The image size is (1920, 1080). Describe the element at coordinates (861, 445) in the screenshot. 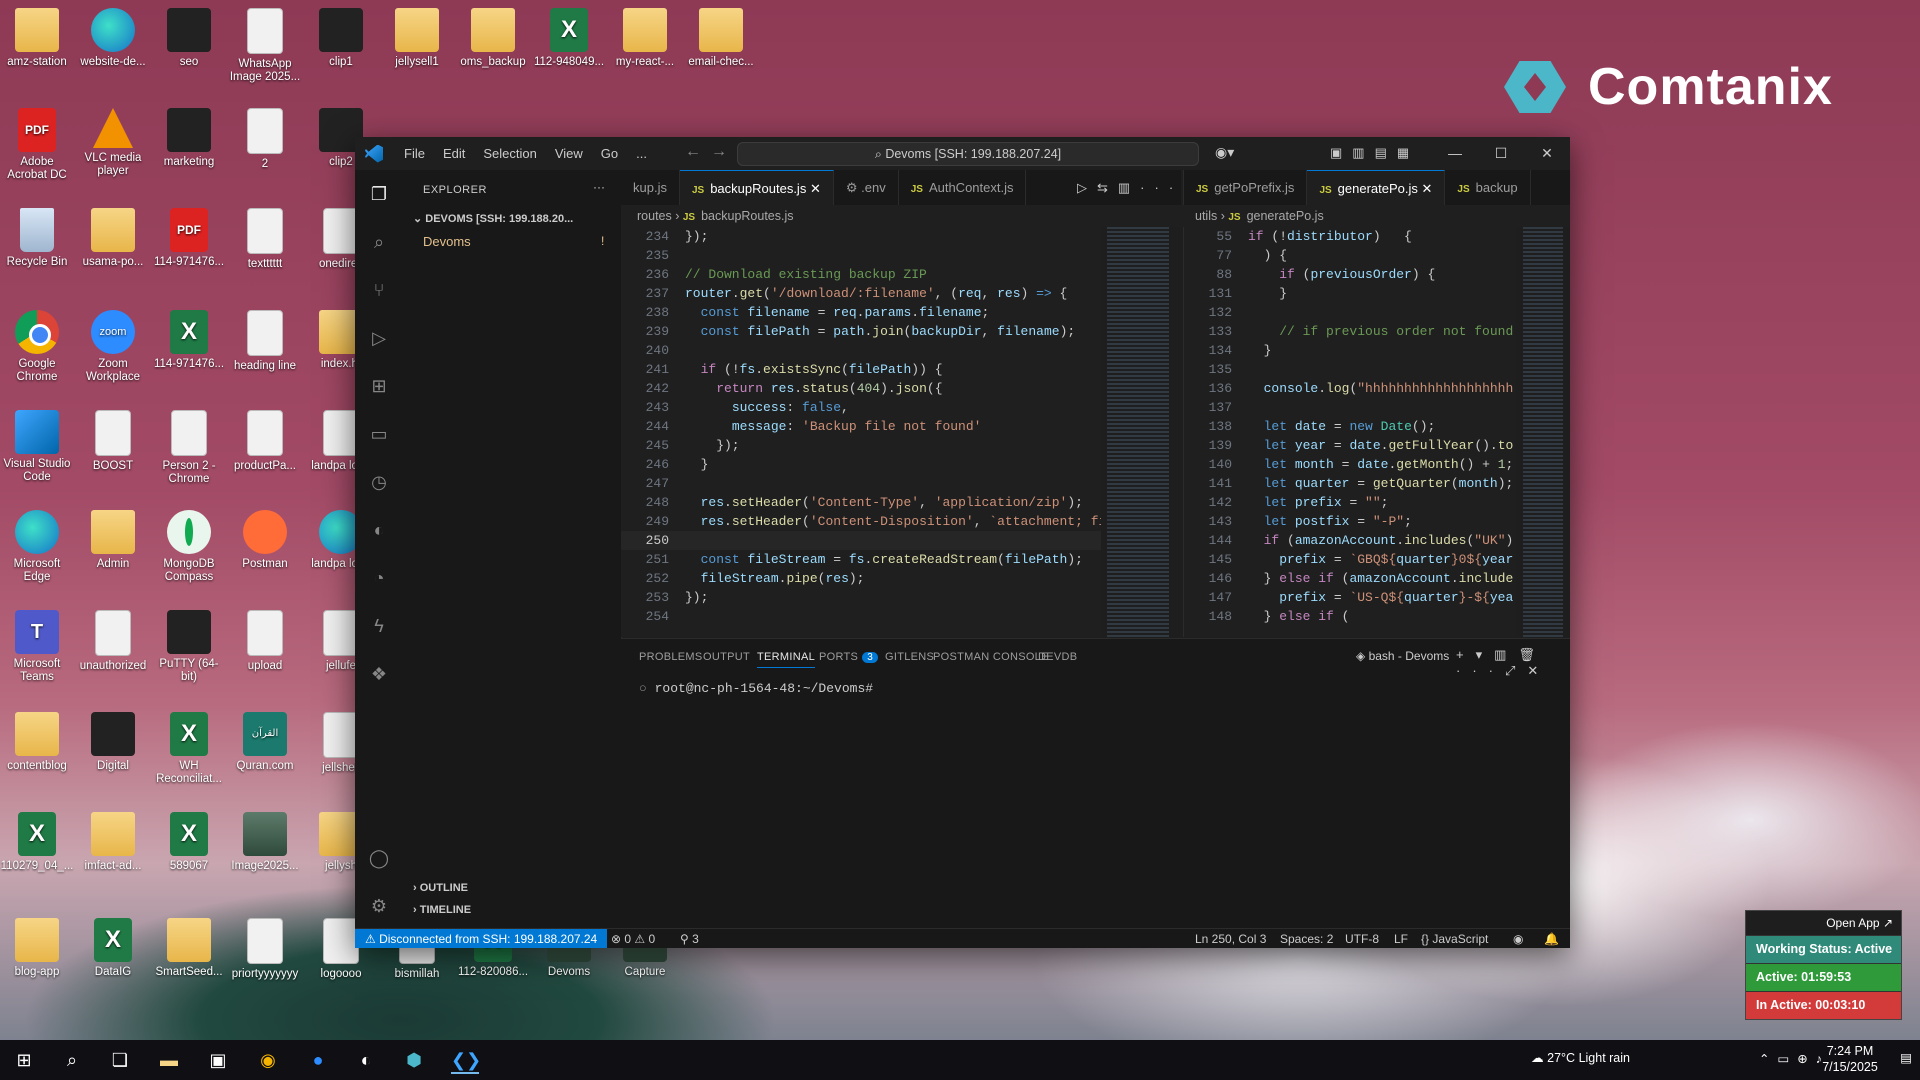

I see `code-line: 245 });` at that location.